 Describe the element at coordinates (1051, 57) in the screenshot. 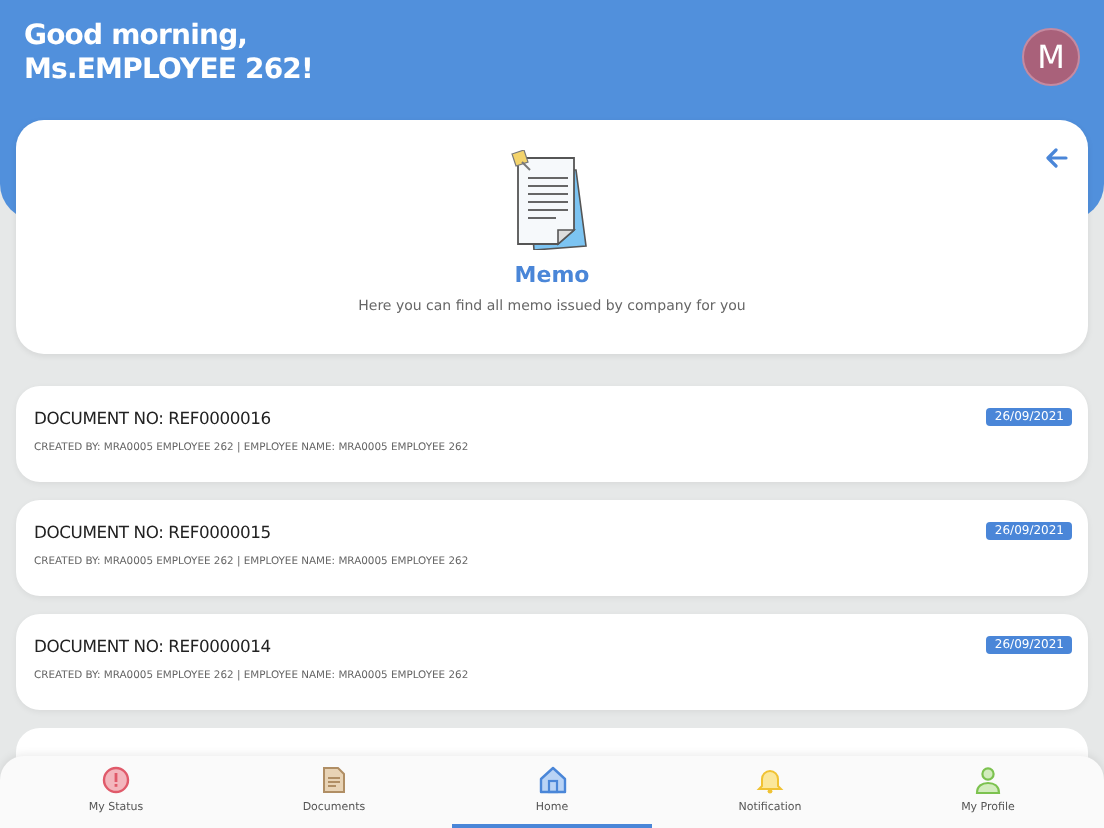

I see `avatar: M` at that location.